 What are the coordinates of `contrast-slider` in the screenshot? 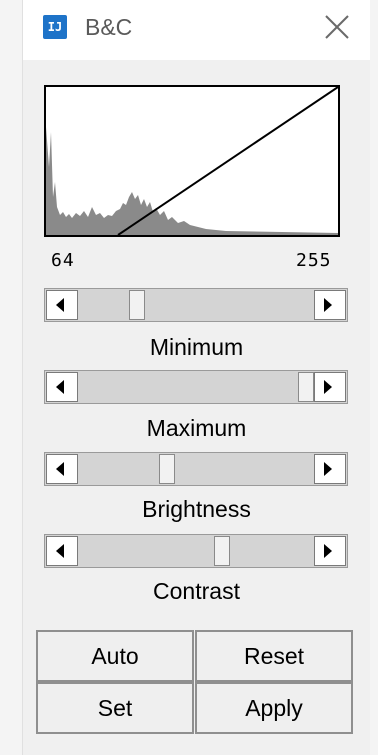 It's located at (196, 551).